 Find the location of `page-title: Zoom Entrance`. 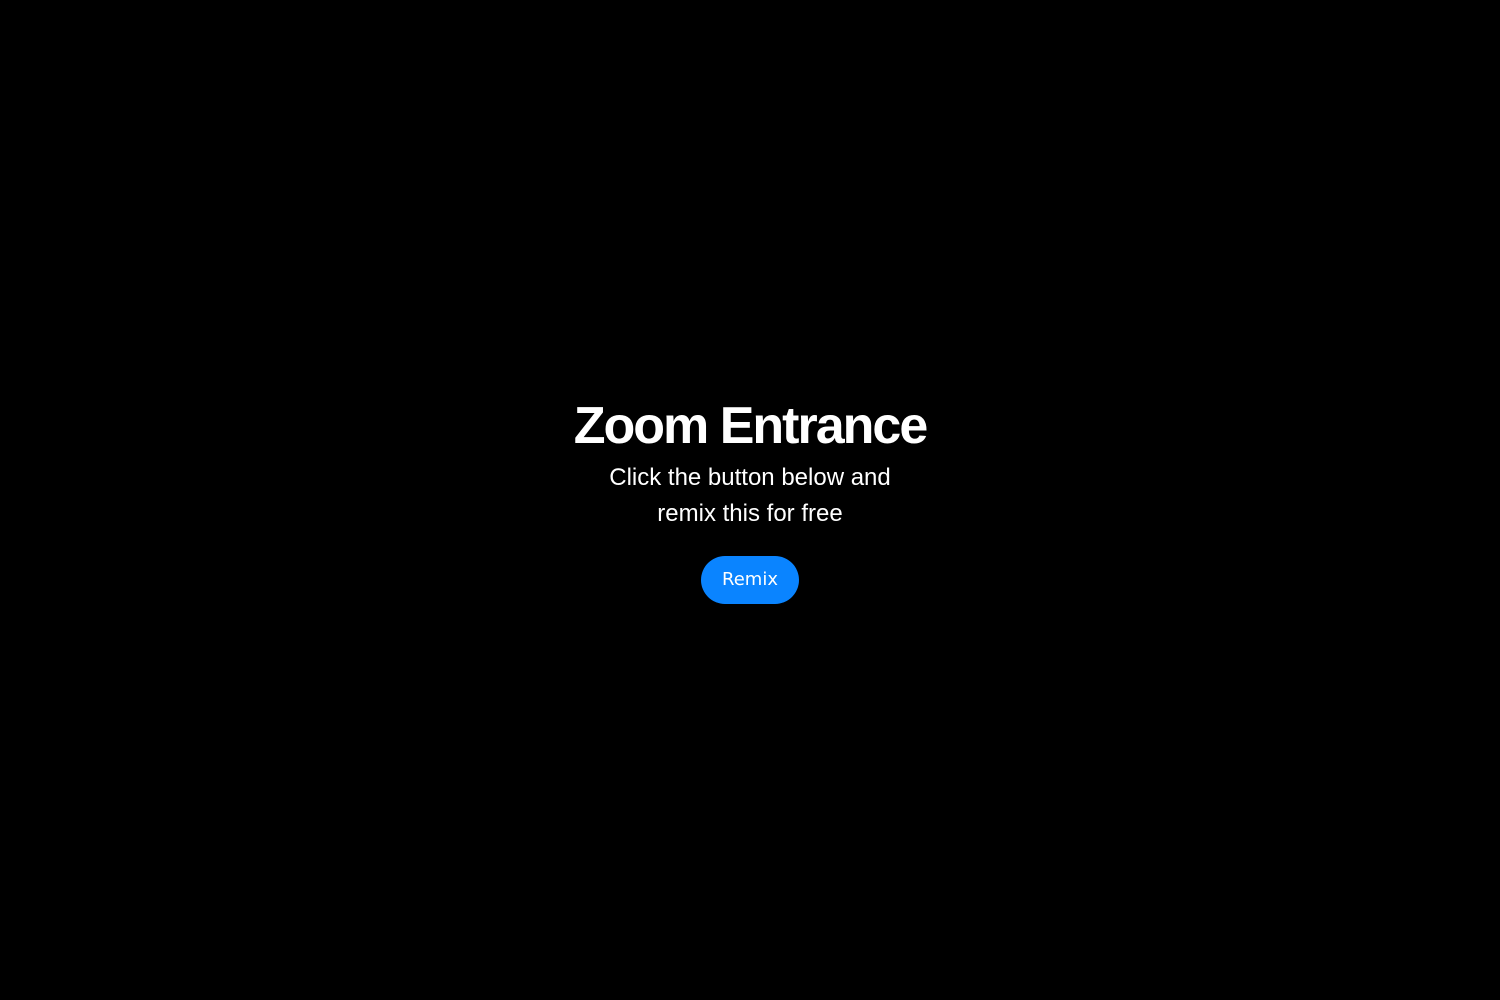

page-title: Zoom Entrance is located at coordinates (750, 426).